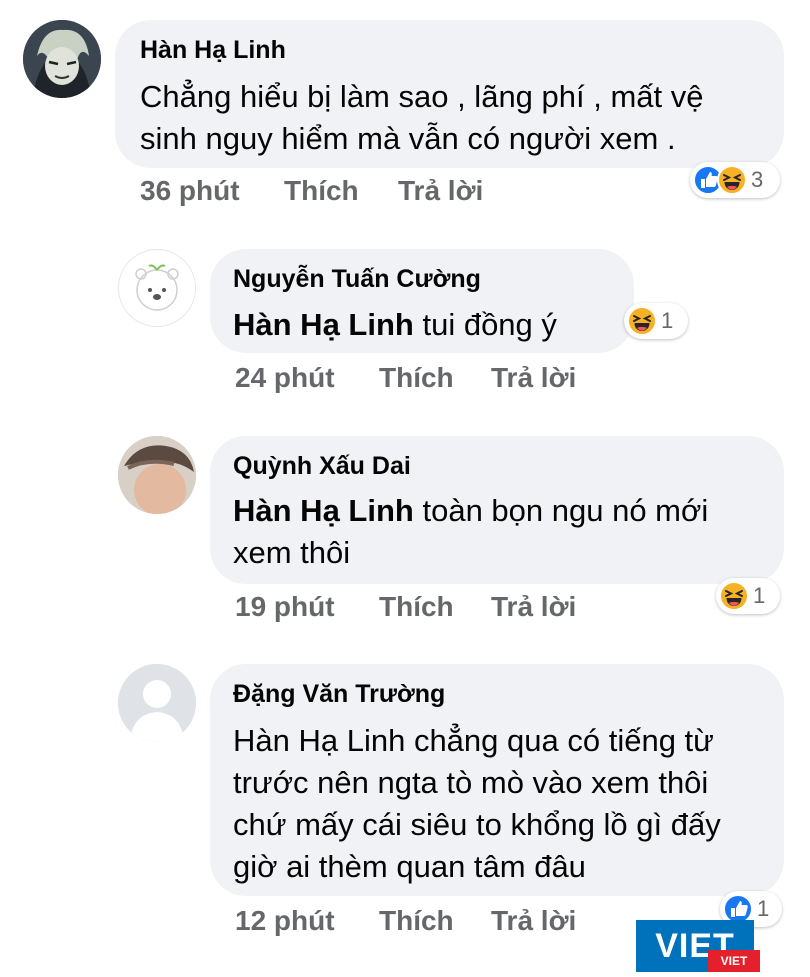 Image resolution: width=810 pixels, height=977 pixels. Describe the element at coordinates (190, 191) in the screenshot. I see `timestamp: 36 phút` at that location.